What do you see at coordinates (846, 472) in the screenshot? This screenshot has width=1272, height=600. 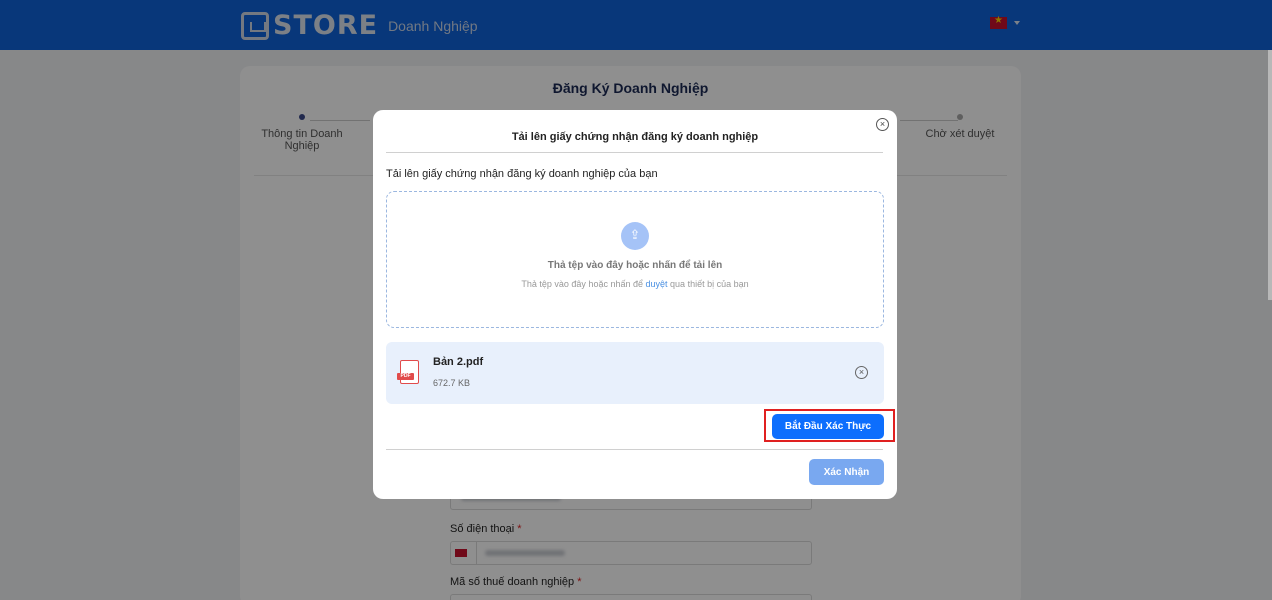 I see `confirm-button: Xác Nhận` at bounding box center [846, 472].